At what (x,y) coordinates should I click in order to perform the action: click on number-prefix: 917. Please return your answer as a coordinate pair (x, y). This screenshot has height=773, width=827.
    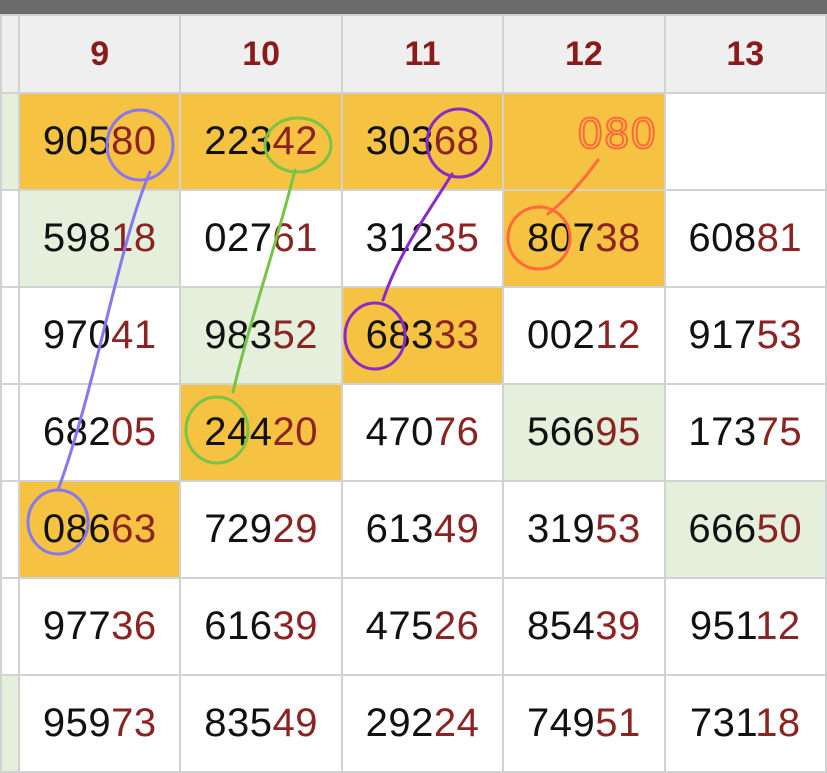
    Looking at the image, I should click on (722, 335).